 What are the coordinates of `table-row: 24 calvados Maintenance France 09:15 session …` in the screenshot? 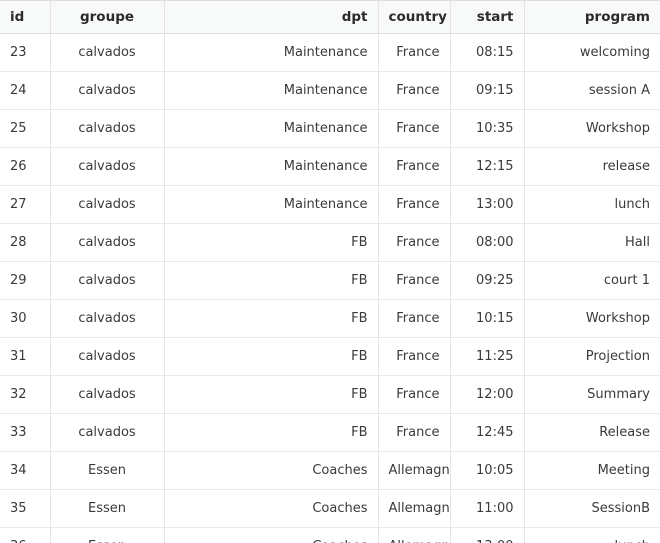 It's located at (330, 90).